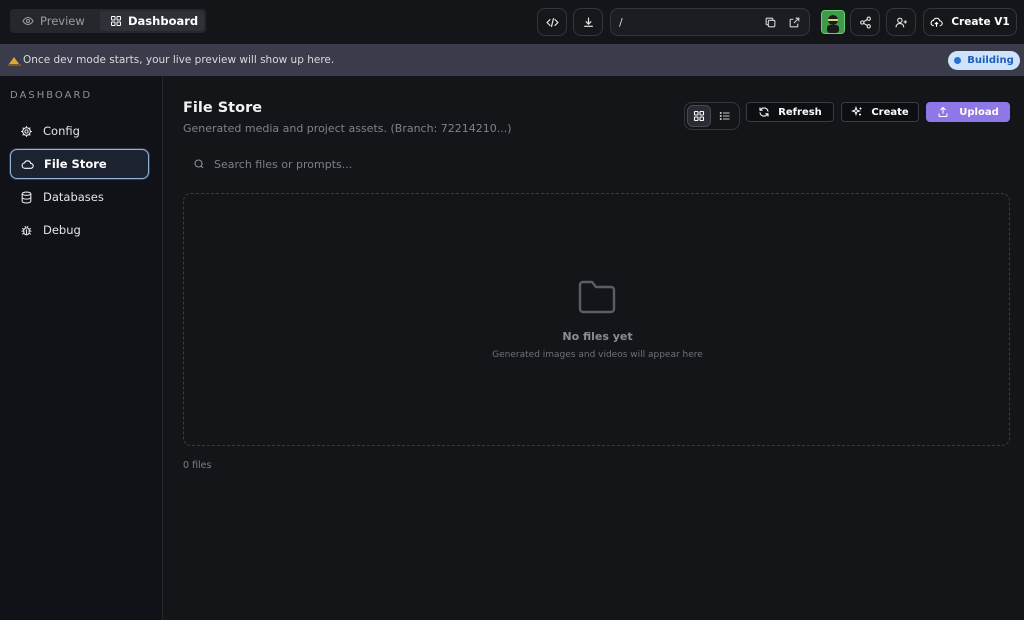 The image size is (1024, 620). I want to click on search-bar, so click(393, 164).